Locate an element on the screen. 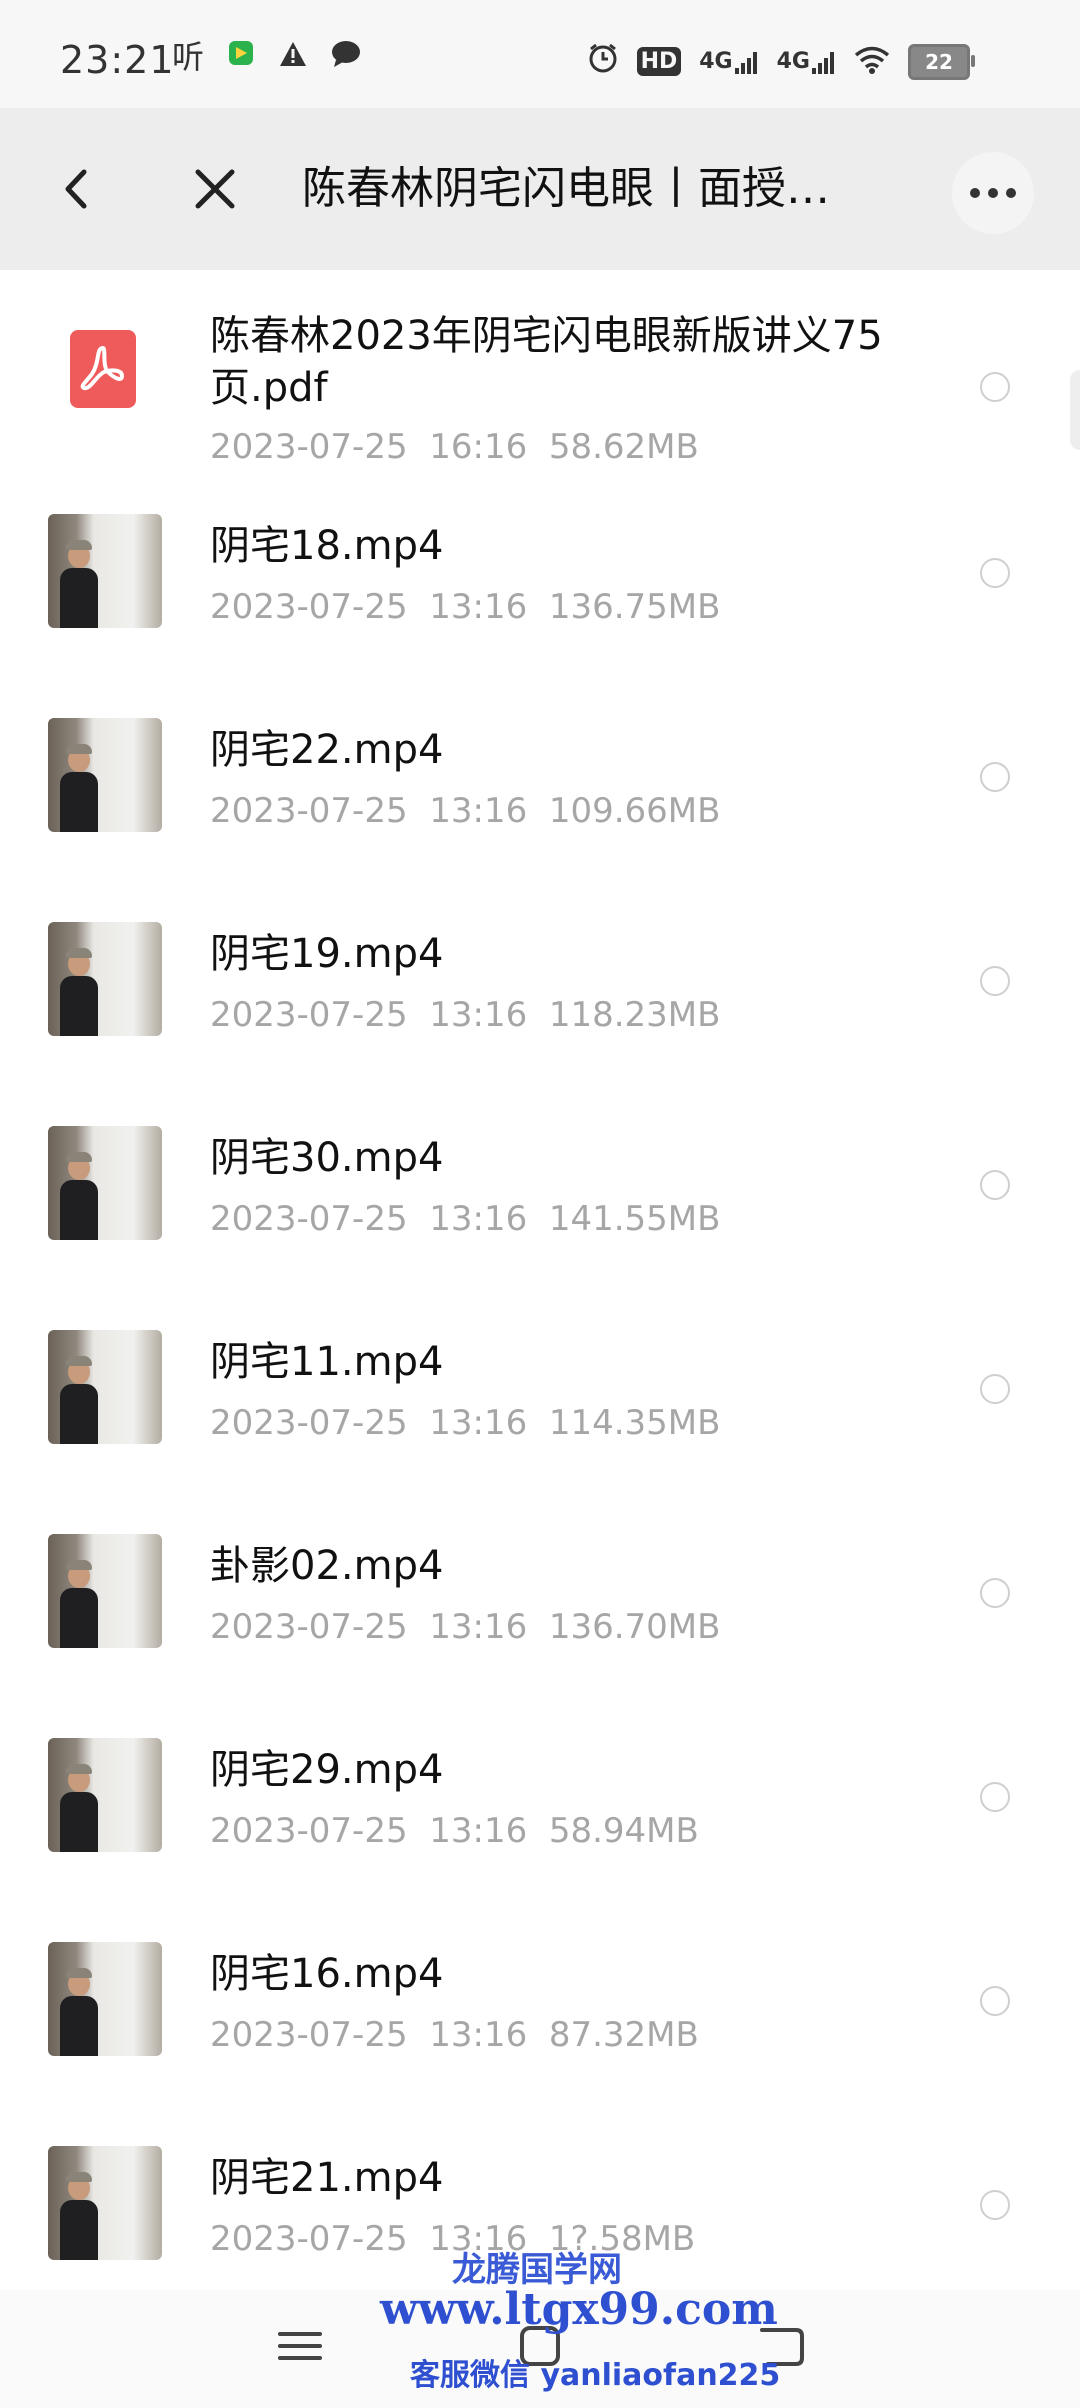 Image resolution: width=1080 pixels, height=2408 pixels. status-right-icons: HD 4G 4G 22 is located at coordinates (781, 61).